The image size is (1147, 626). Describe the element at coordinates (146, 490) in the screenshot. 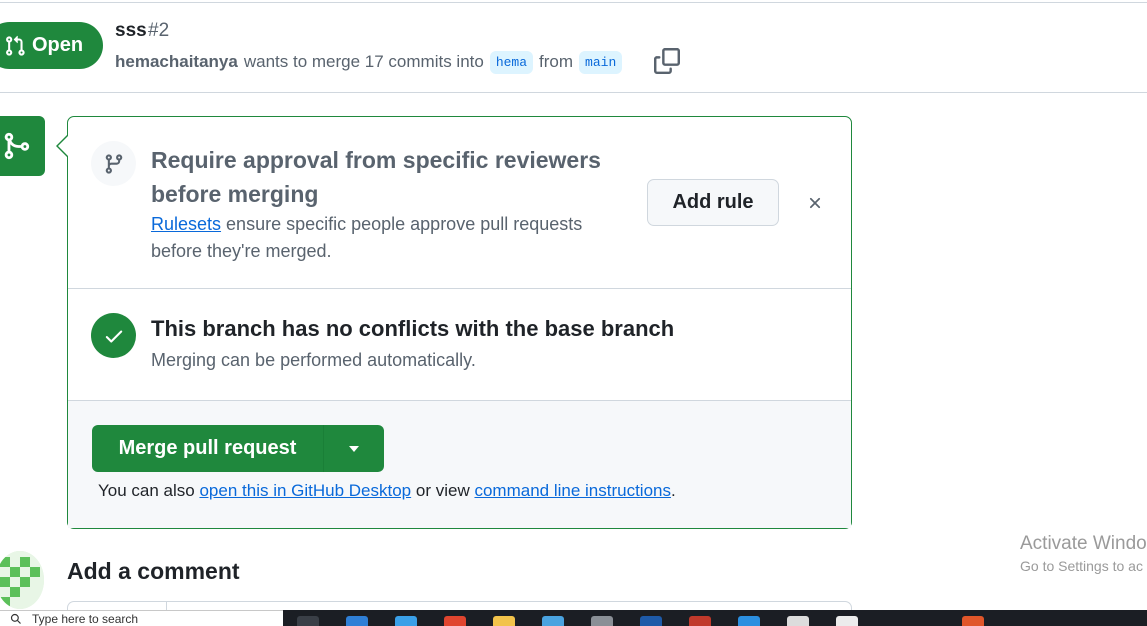

I see `merge-alt-prefix: You can also` at that location.